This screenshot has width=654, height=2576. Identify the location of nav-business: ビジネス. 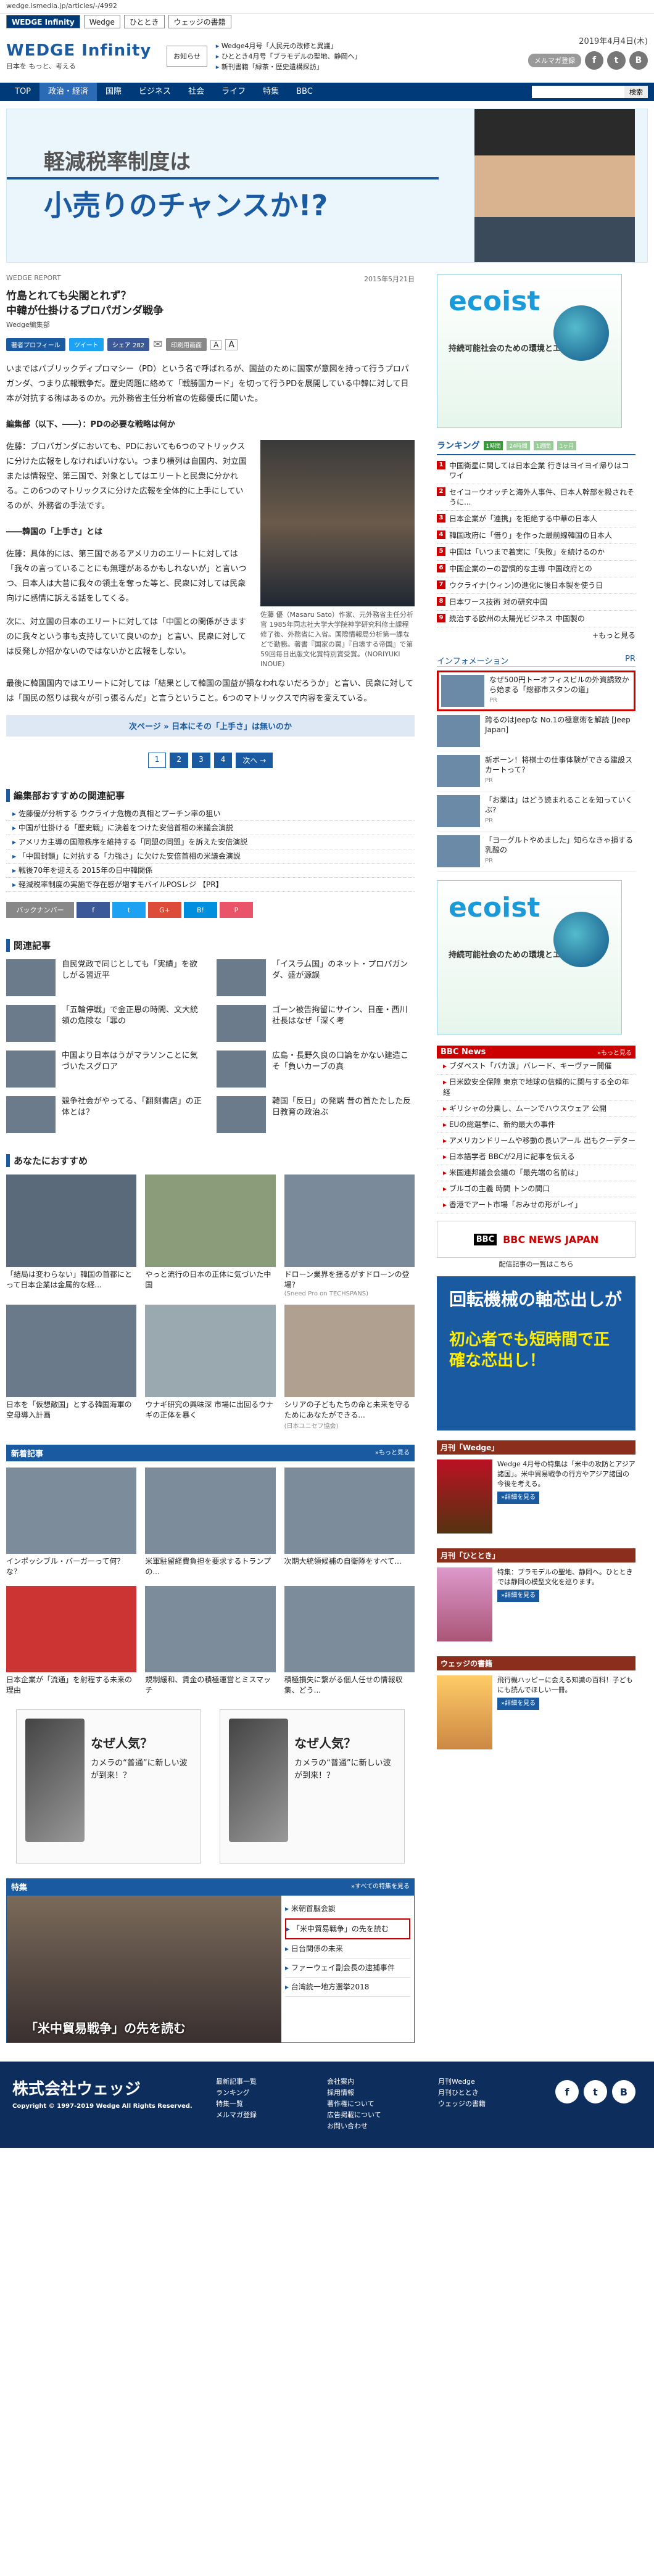
(155, 92).